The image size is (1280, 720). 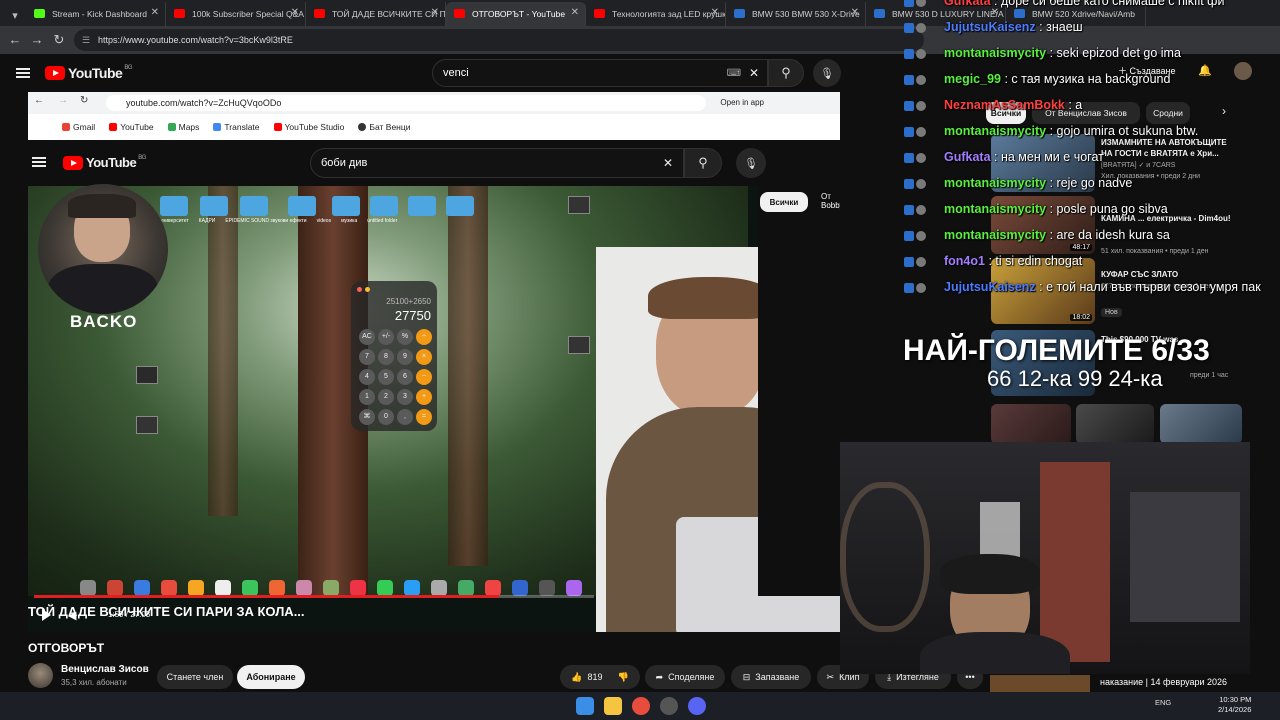 What do you see at coordinates (23, 73) in the screenshot?
I see `menu-icon` at bounding box center [23, 73].